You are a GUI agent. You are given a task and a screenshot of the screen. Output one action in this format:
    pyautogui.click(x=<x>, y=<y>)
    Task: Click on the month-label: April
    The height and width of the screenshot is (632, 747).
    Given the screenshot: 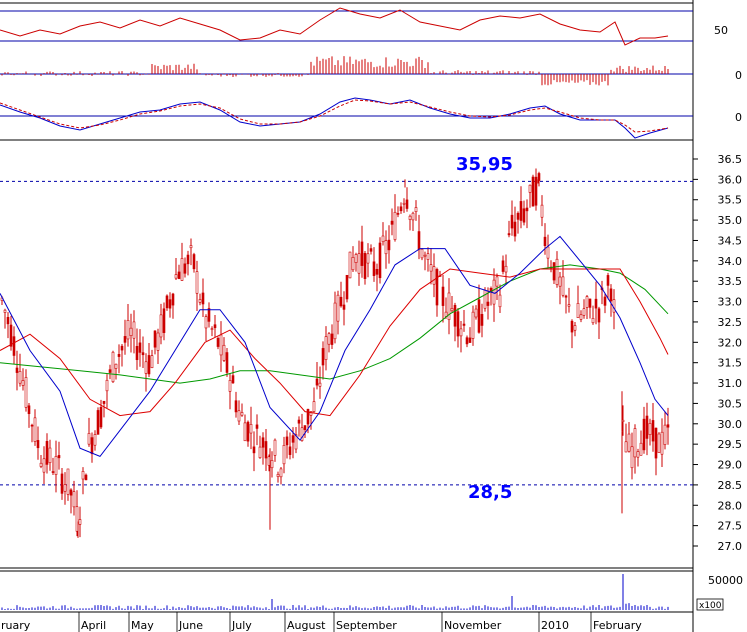 What is the action you would take?
    pyautogui.click(x=93, y=625)
    